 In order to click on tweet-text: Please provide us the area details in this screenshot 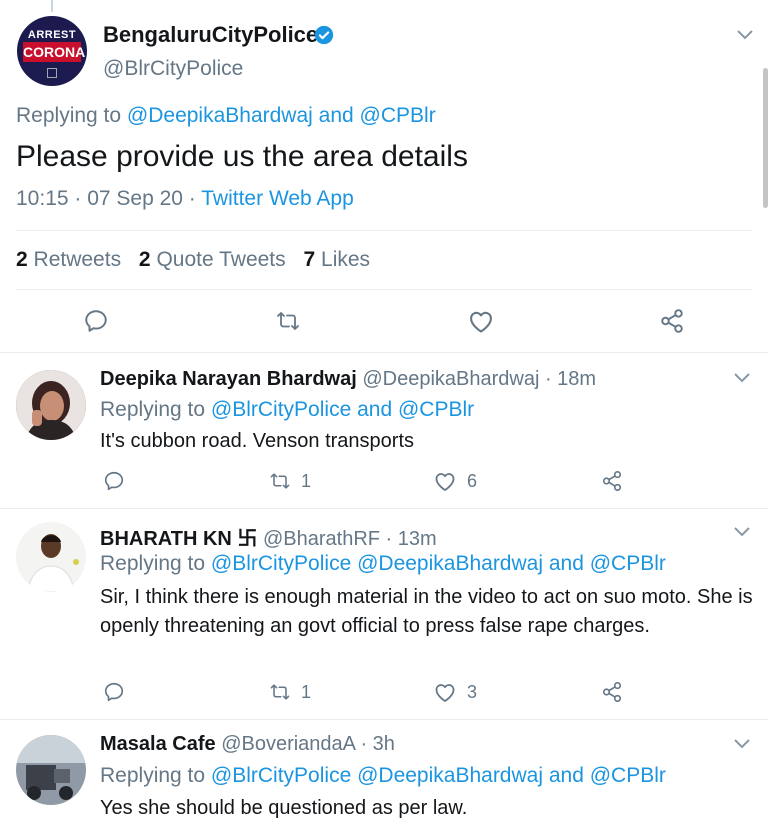, I will do `click(242, 156)`.